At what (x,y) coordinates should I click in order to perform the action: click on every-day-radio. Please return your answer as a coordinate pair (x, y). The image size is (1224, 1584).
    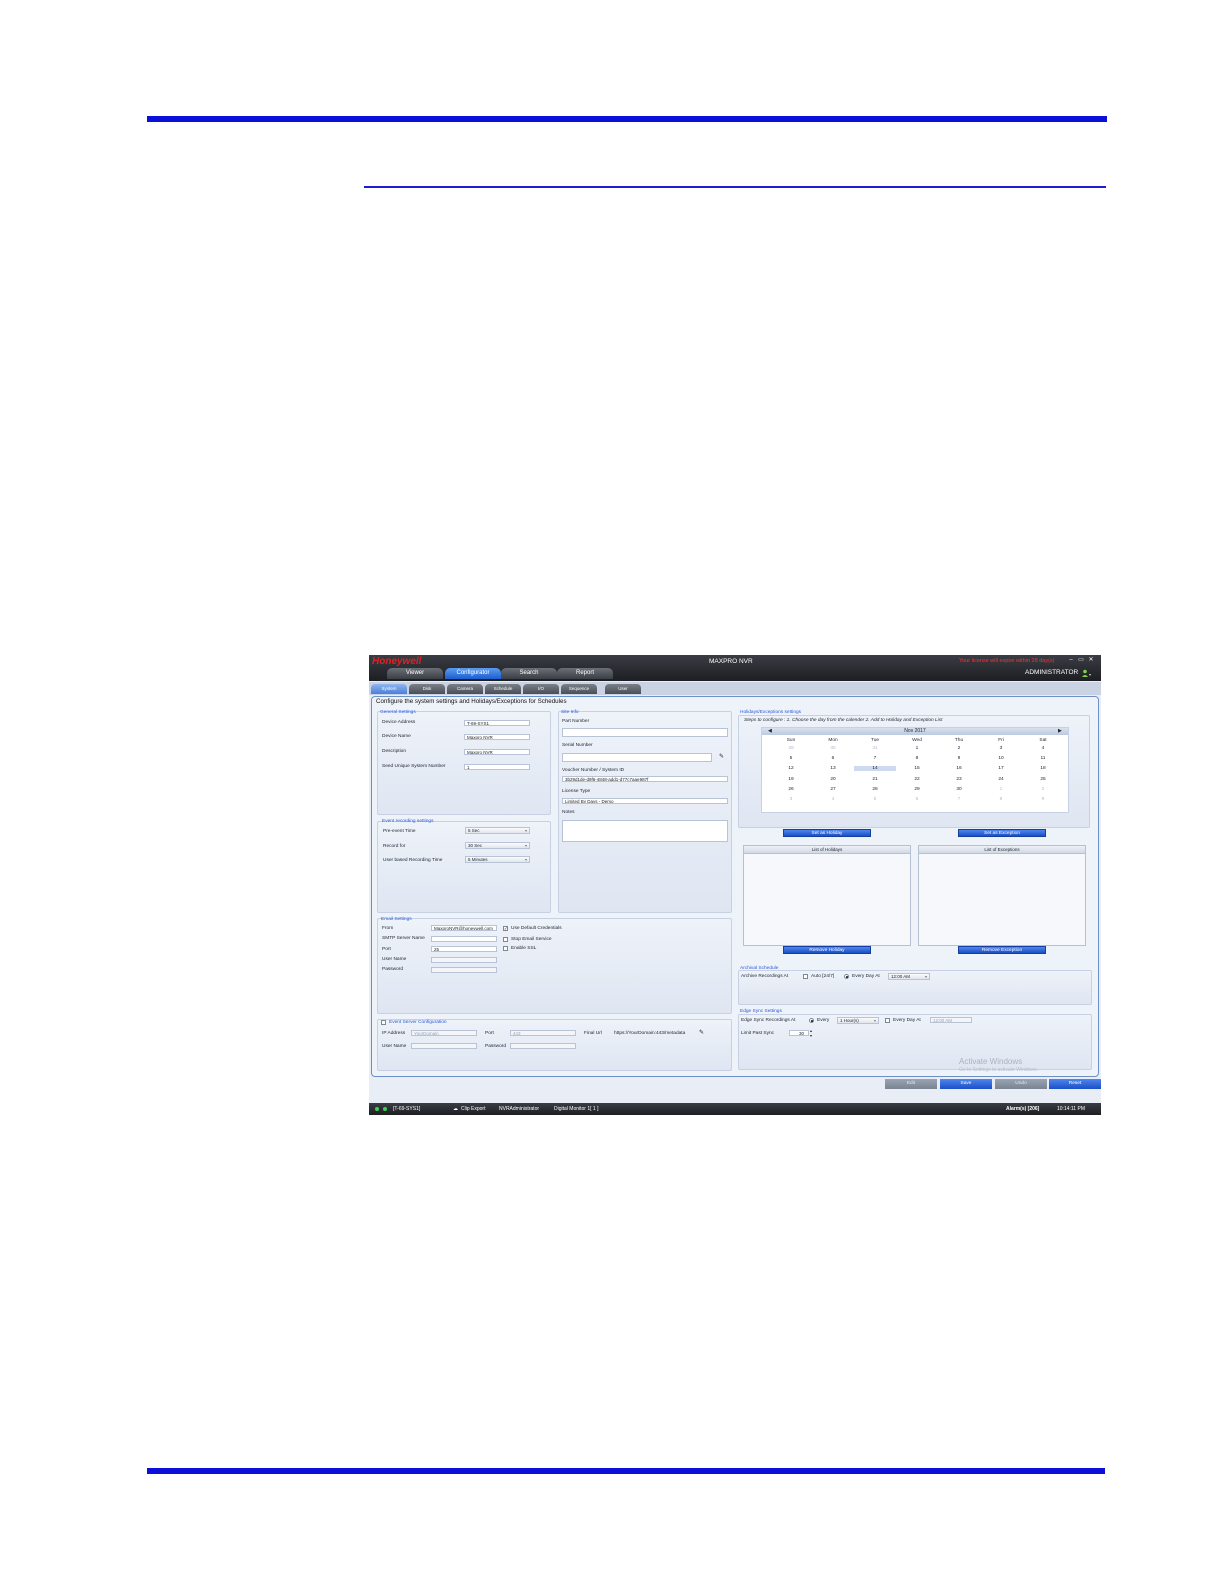
    Looking at the image, I should click on (846, 976).